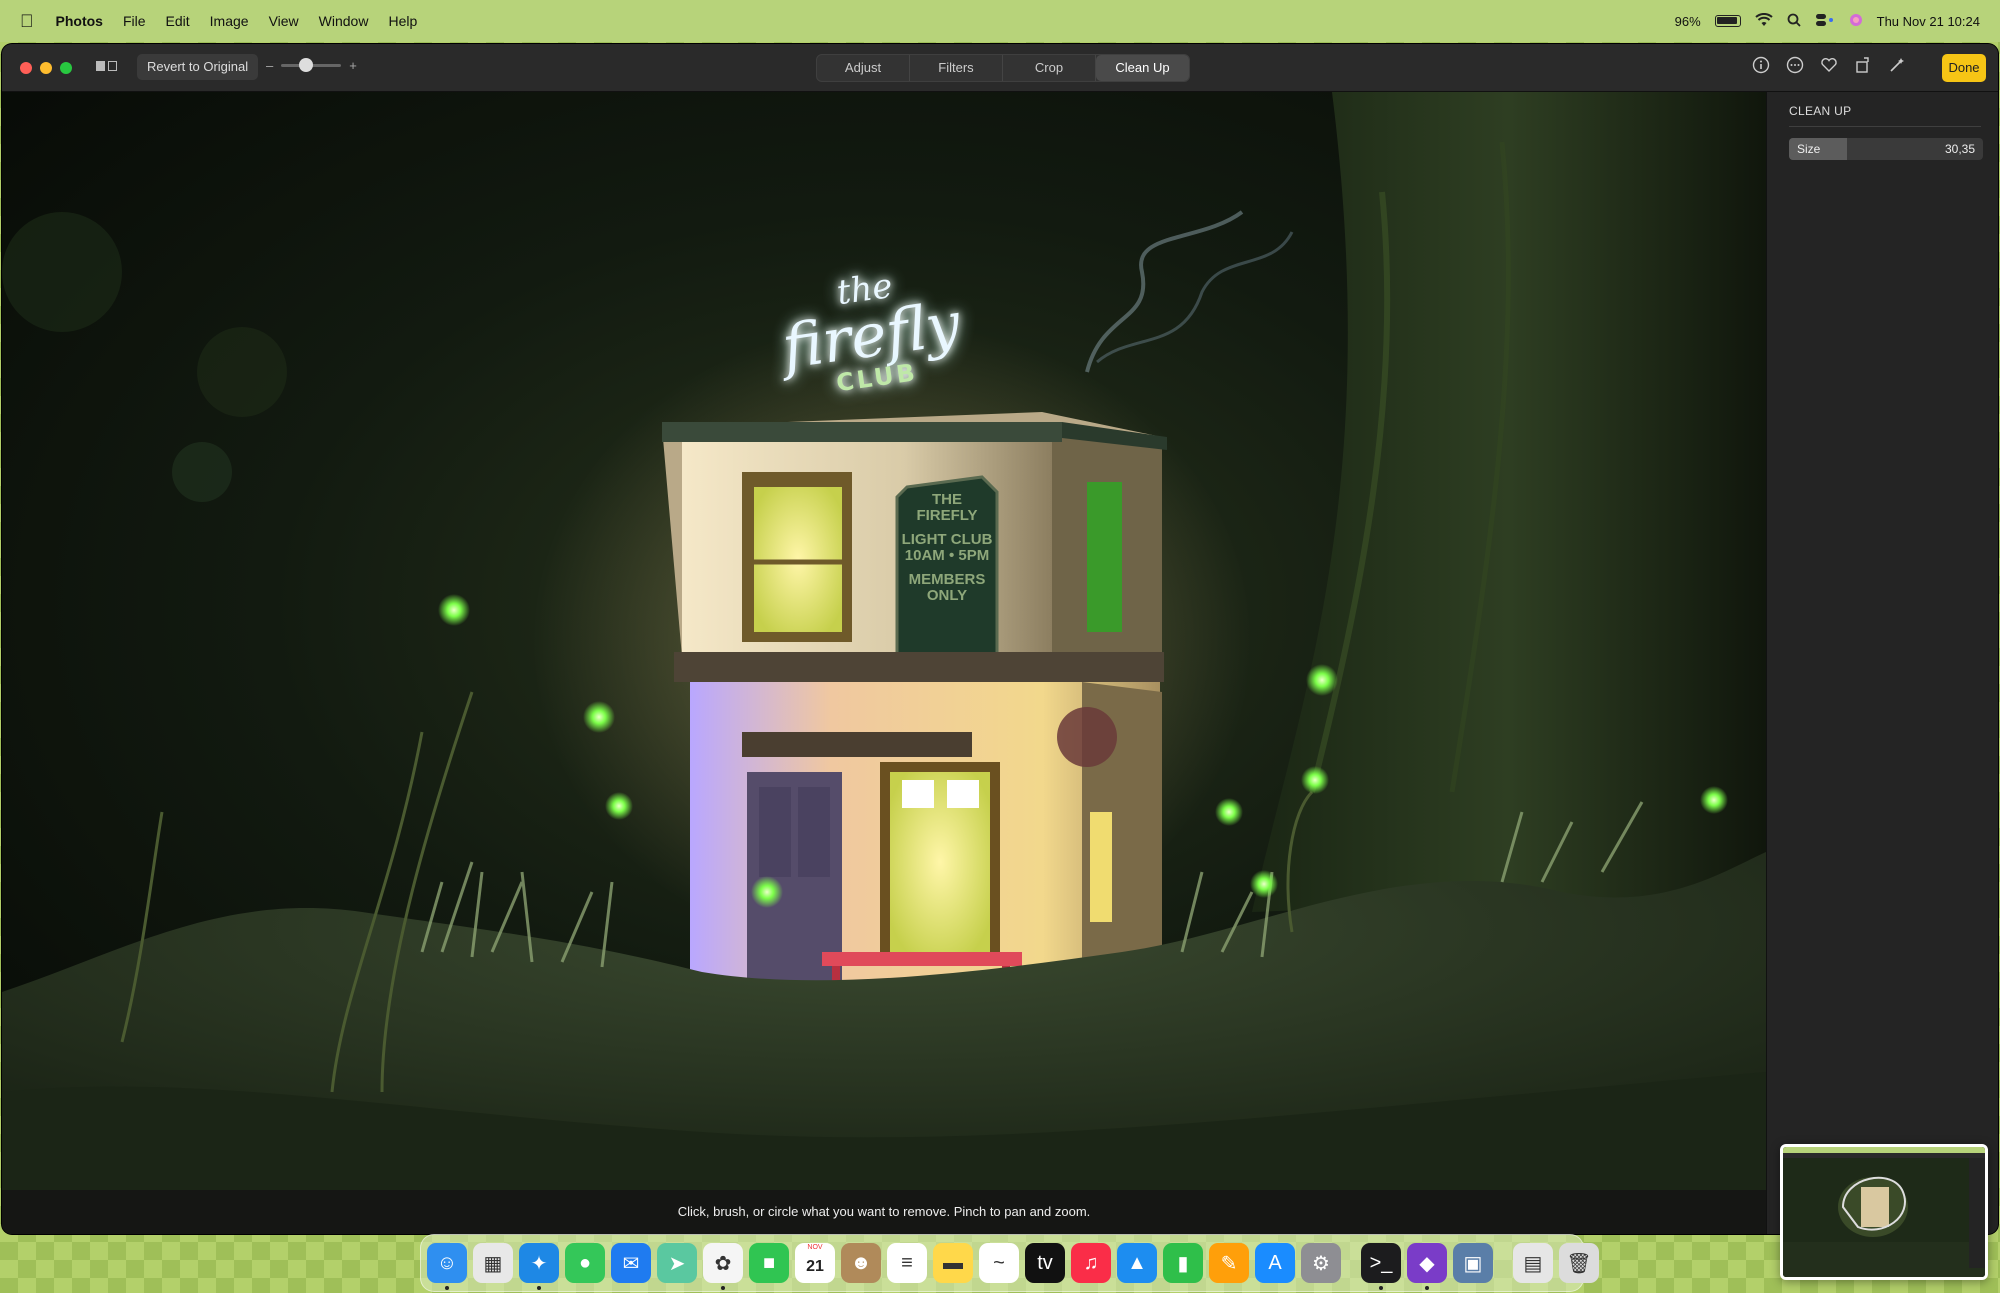  Describe the element at coordinates (1856, 21) in the screenshot. I see `siri-icon` at that location.